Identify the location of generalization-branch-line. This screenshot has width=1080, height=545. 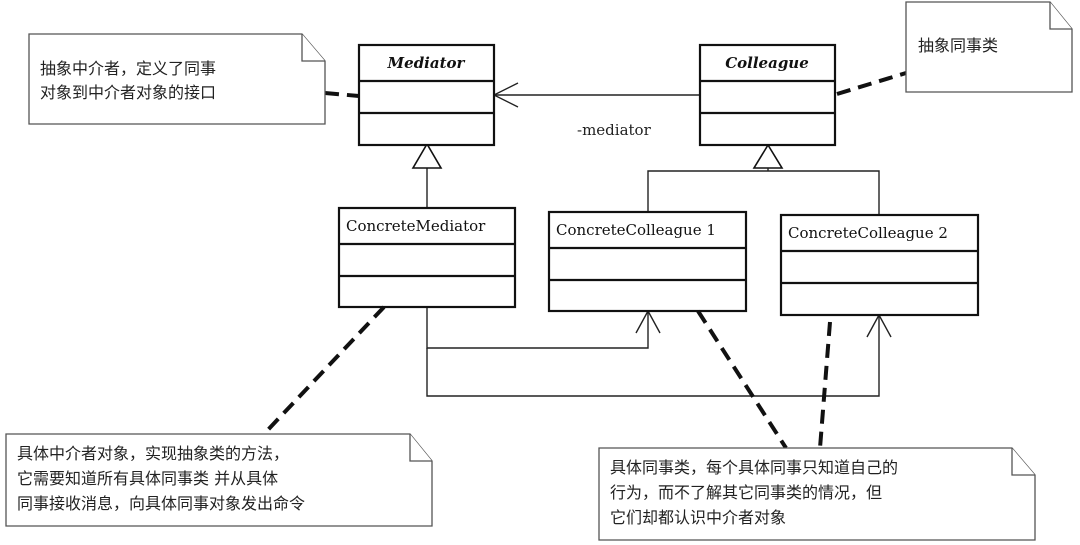
(763, 192).